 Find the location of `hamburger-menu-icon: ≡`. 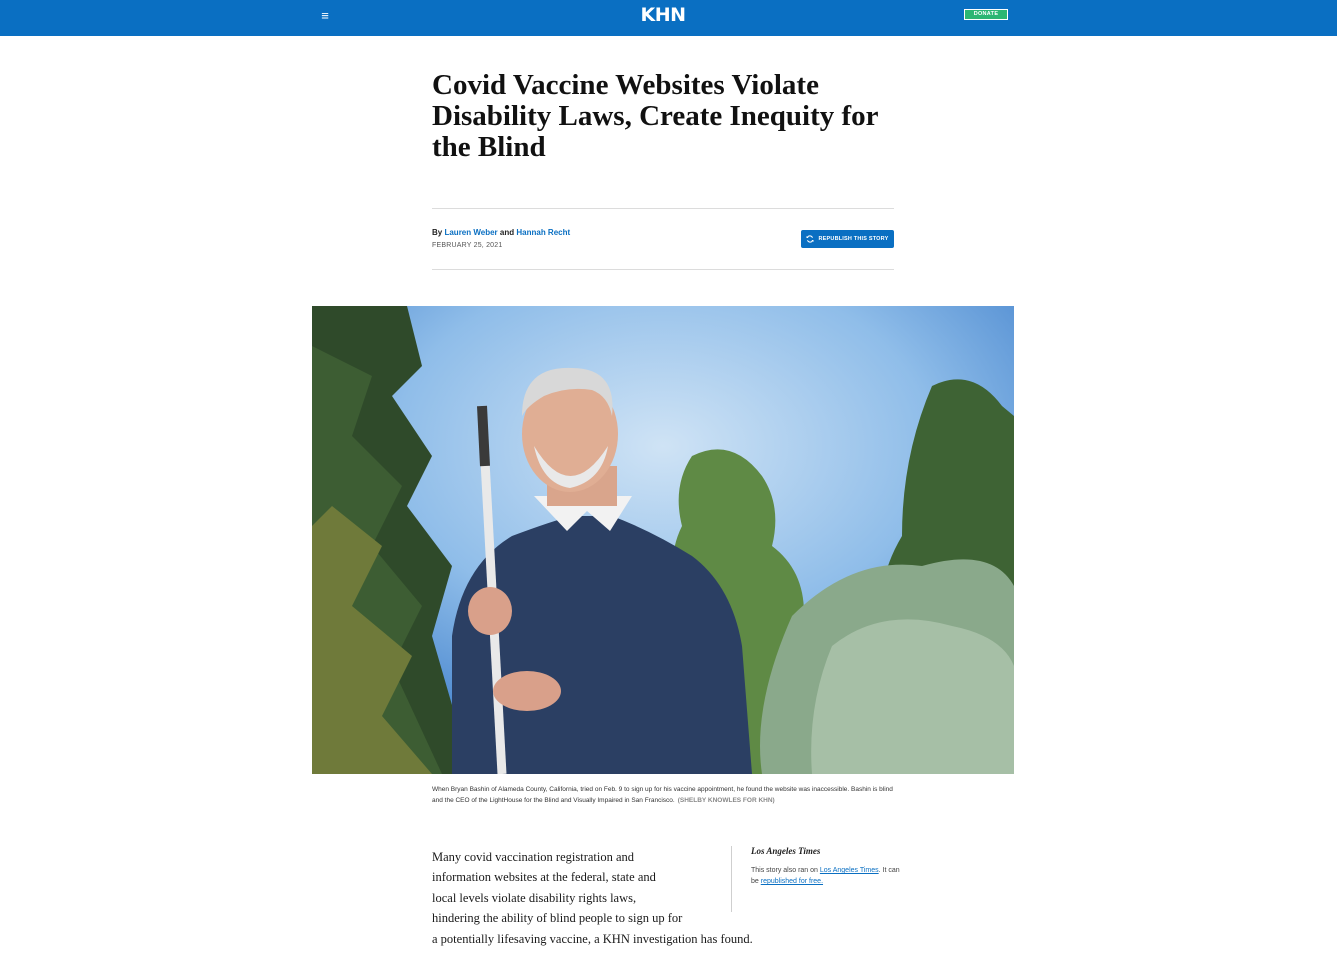

hamburger-menu-icon: ≡ is located at coordinates (325, 16).